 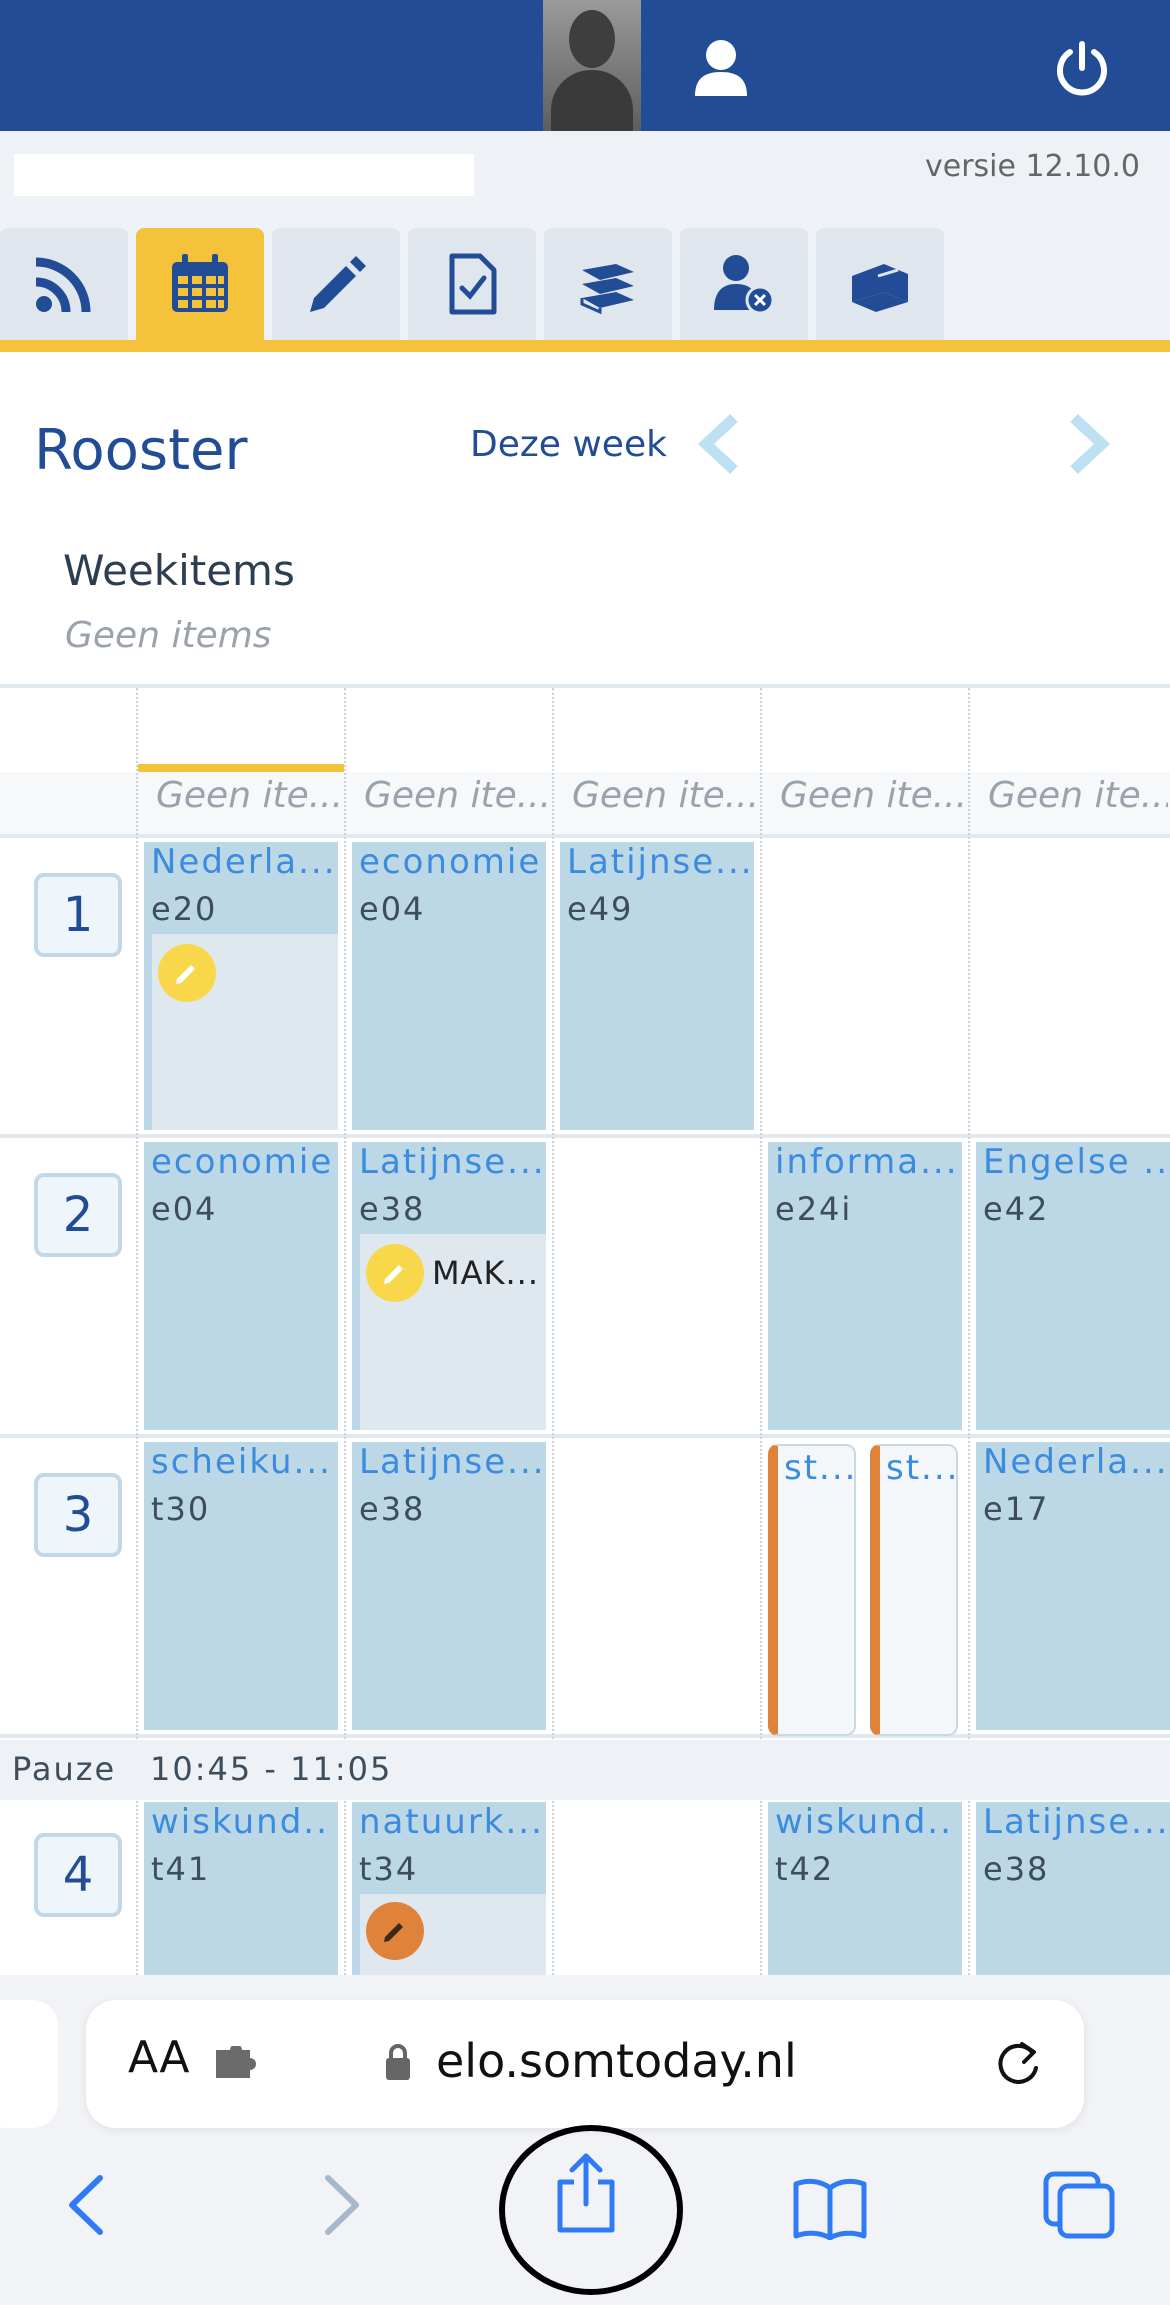 What do you see at coordinates (721, 68) in the screenshot?
I see `user-icon` at bounding box center [721, 68].